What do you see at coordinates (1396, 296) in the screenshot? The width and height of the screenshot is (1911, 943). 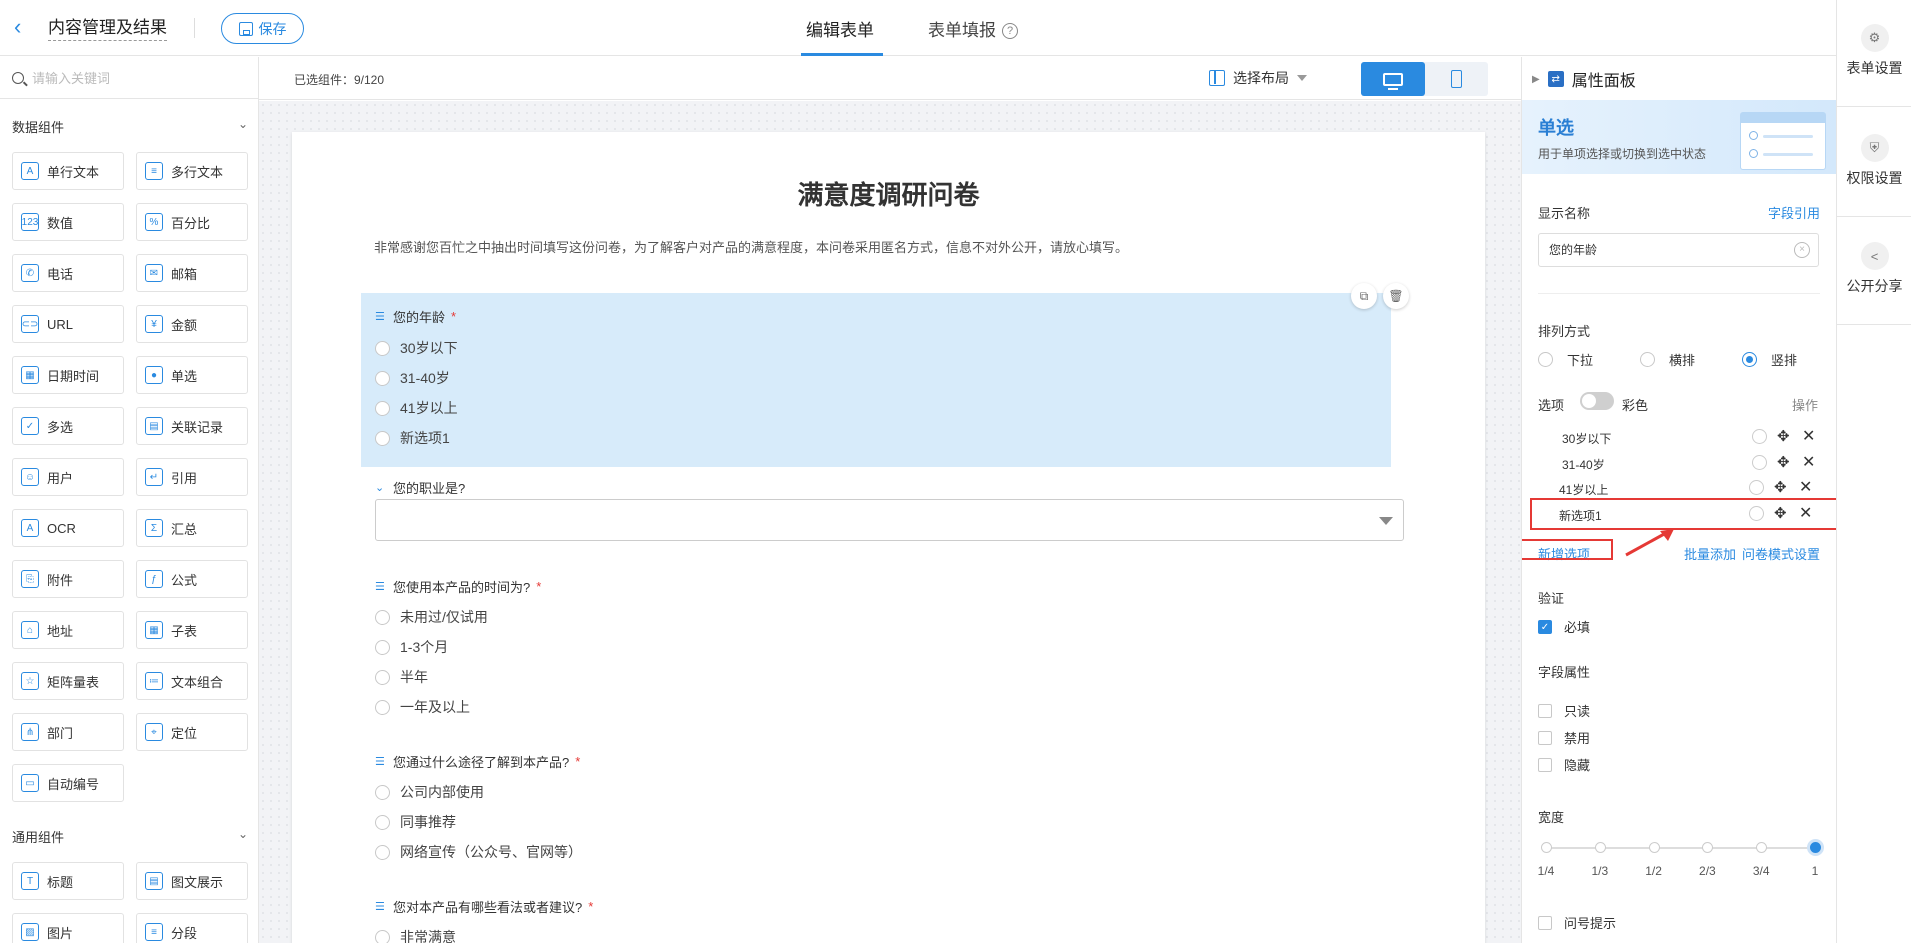 I see `trash-icon: 🗑` at bounding box center [1396, 296].